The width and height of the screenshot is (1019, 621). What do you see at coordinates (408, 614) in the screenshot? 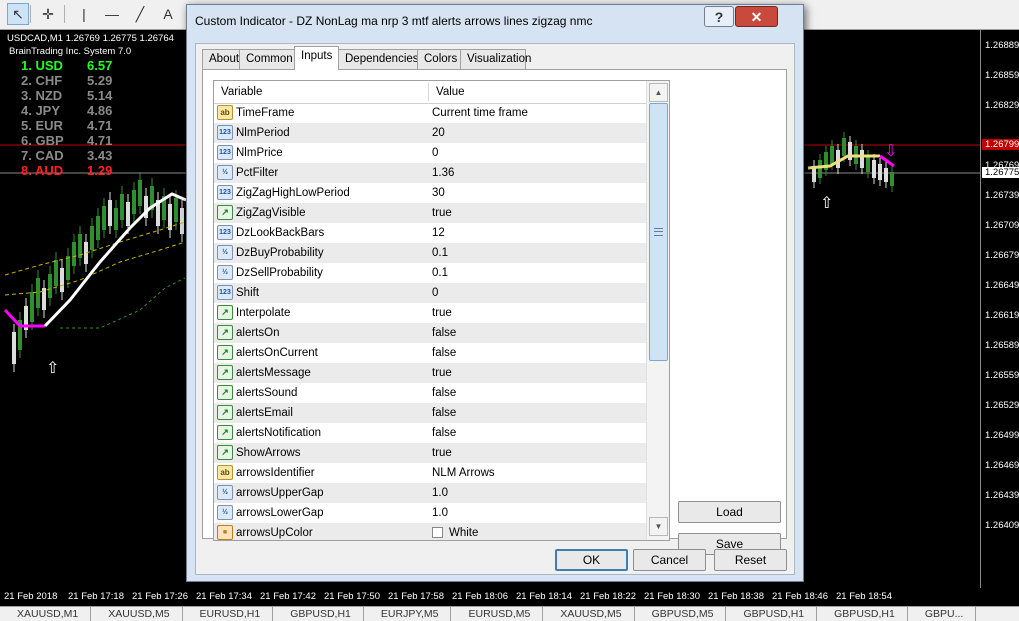
I see `chart-tab: EURJPY,M5` at bounding box center [408, 614].